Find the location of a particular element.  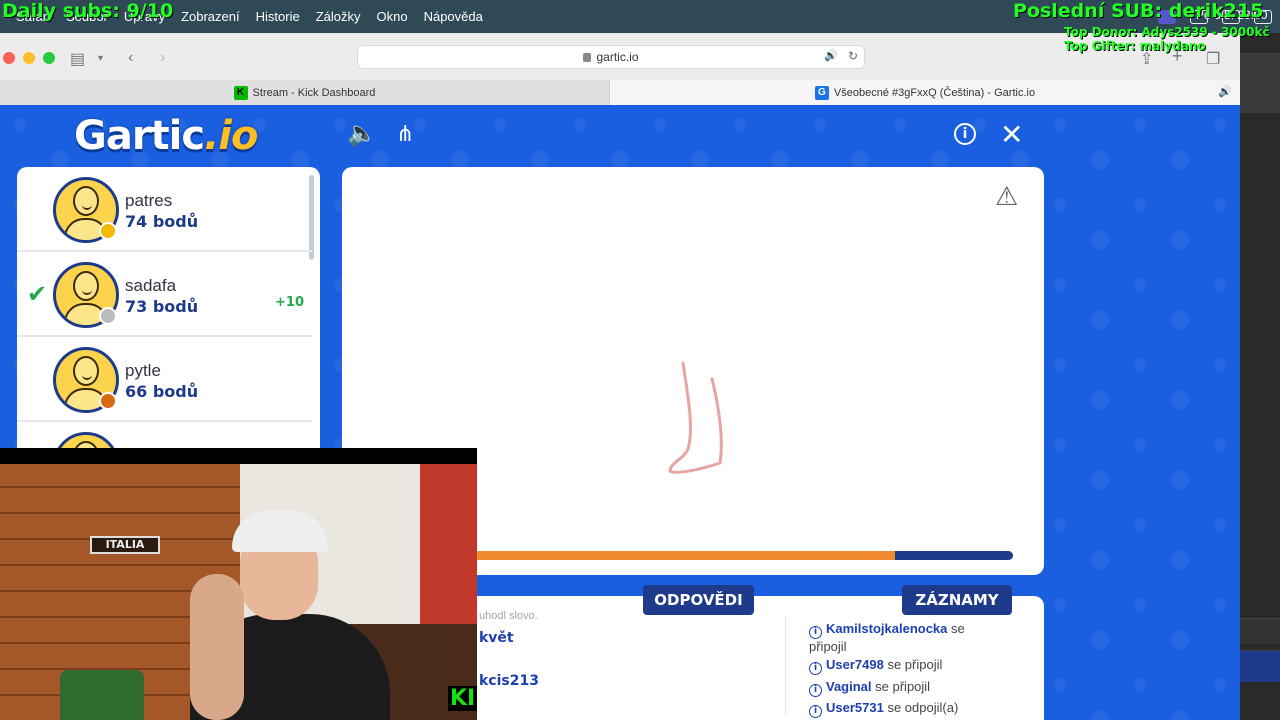

top-gifter-overlay: Top Gifter: malydano is located at coordinates (1135, 46).